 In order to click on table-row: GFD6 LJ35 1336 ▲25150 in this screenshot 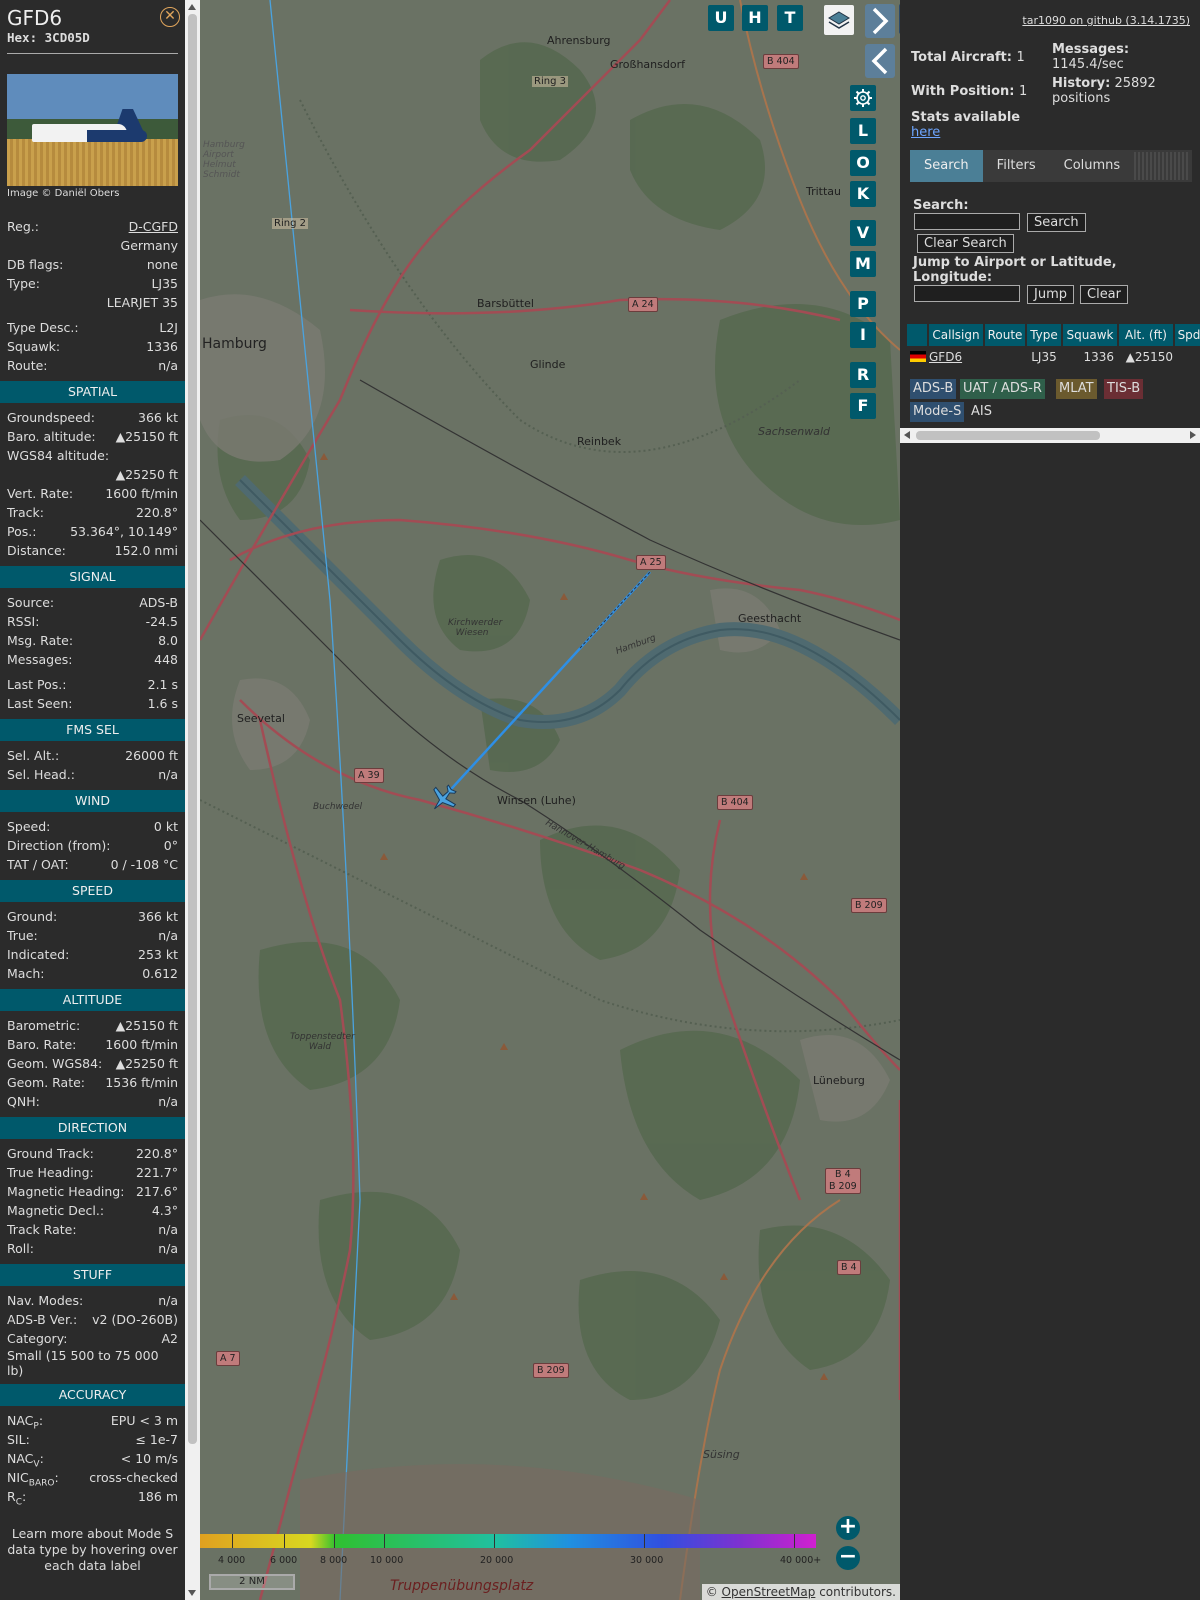, I will do `click(1053, 357)`.